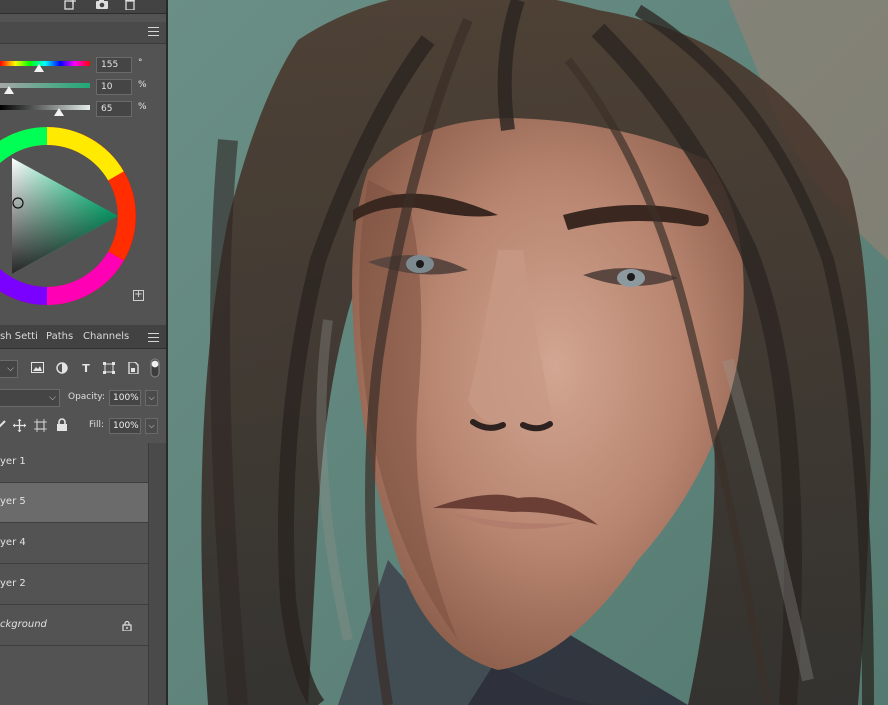 Image resolution: width=888 pixels, height=705 pixels. Describe the element at coordinates (109, 369) in the screenshot. I see `shape-filter-icon` at that location.